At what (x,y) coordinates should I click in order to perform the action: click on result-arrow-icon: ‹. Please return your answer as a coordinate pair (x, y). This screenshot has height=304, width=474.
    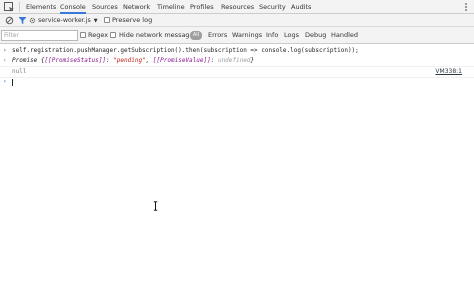
    Looking at the image, I should click on (5, 60).